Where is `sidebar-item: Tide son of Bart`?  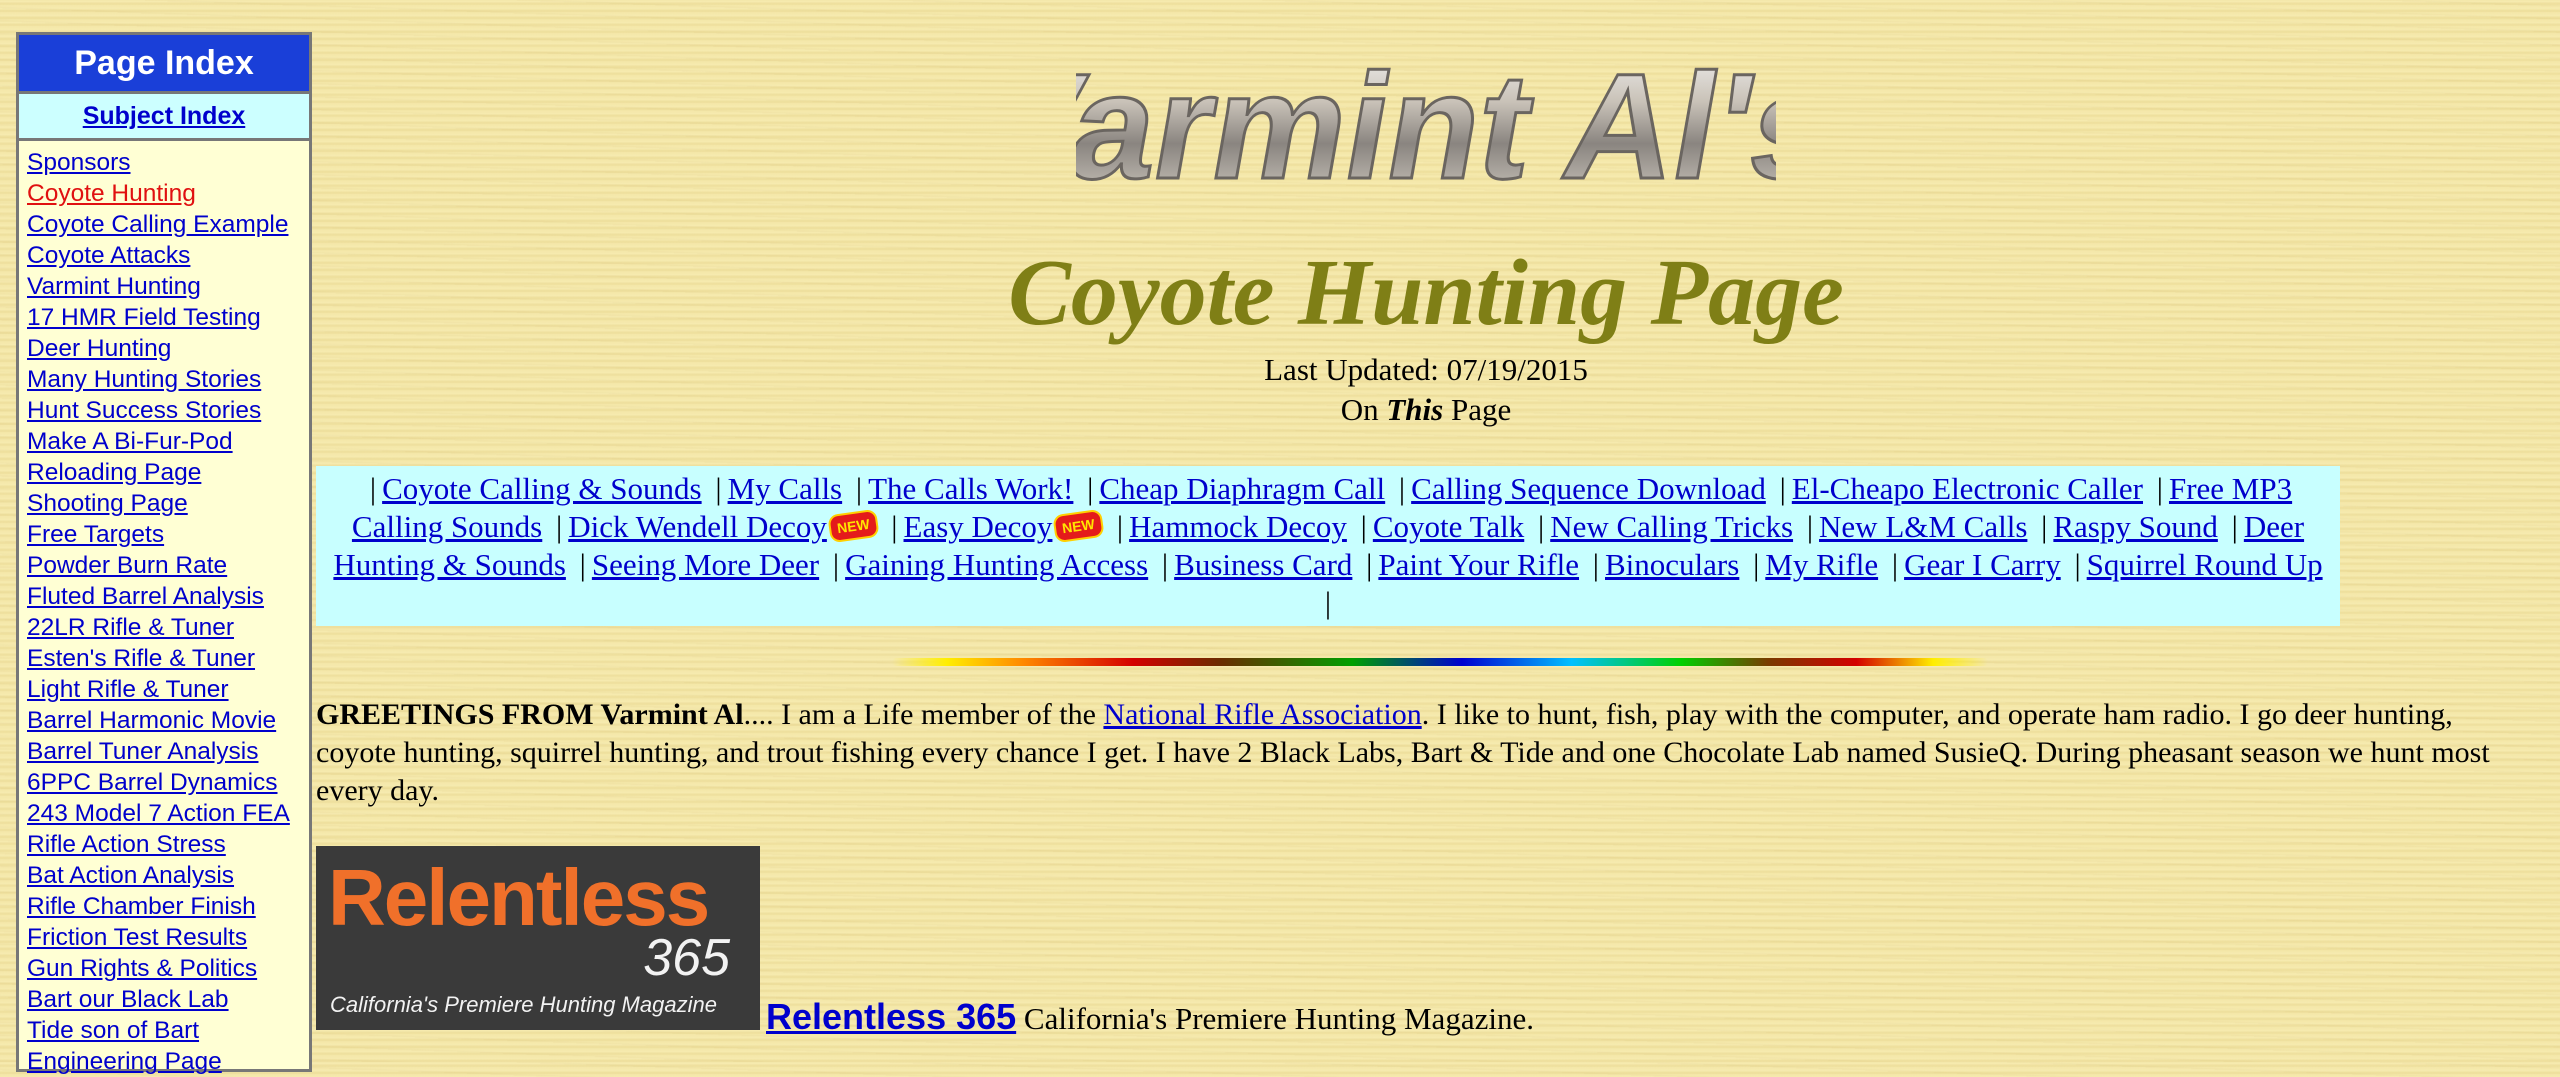
sidebar-item: Tide son of Bart is located at coordinates (168, 1030).